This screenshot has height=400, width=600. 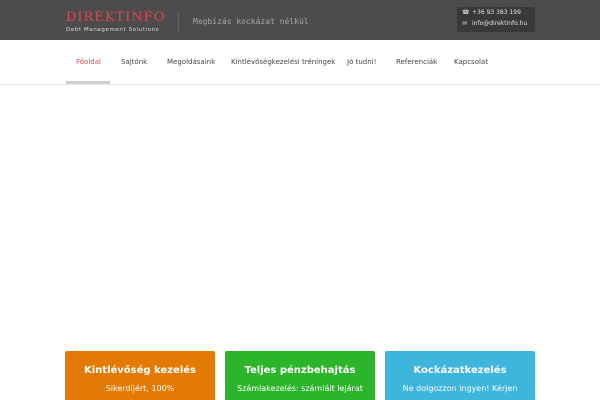 I want to click on contact-email: ✉ info@direktinfo.hu, so click(x=496, y=23).